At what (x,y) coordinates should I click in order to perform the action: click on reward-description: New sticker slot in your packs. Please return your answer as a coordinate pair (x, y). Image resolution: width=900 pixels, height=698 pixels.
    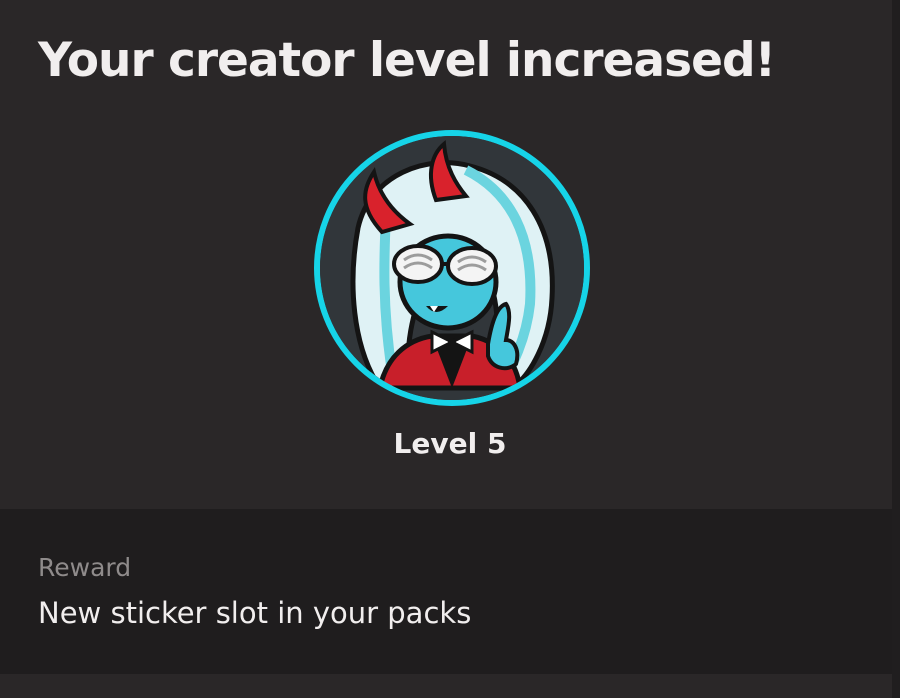
    Looking at the image, I should click on (255, 613).